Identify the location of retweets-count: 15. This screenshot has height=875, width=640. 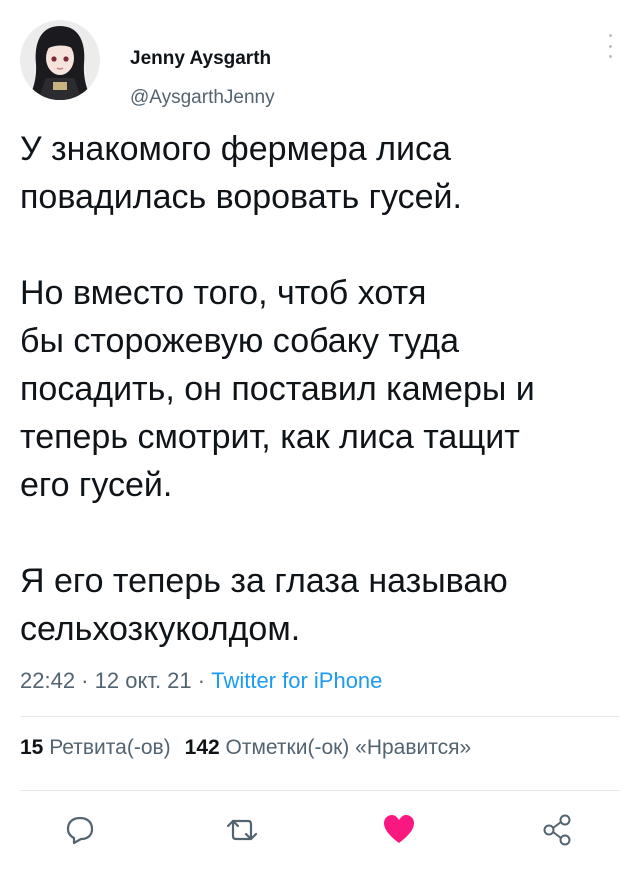
(31, 747).